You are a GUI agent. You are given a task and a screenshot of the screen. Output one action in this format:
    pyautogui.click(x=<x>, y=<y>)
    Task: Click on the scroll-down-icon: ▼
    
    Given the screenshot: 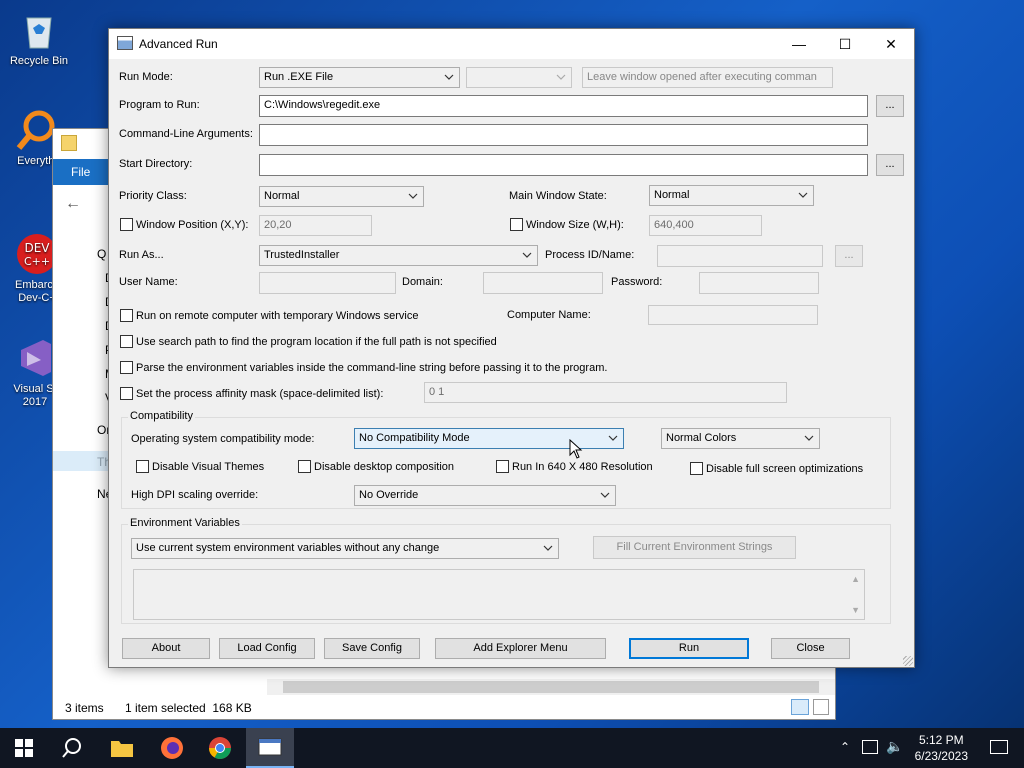 What is the action you would take?
    pyautogui.click(x=855, y=610)
    